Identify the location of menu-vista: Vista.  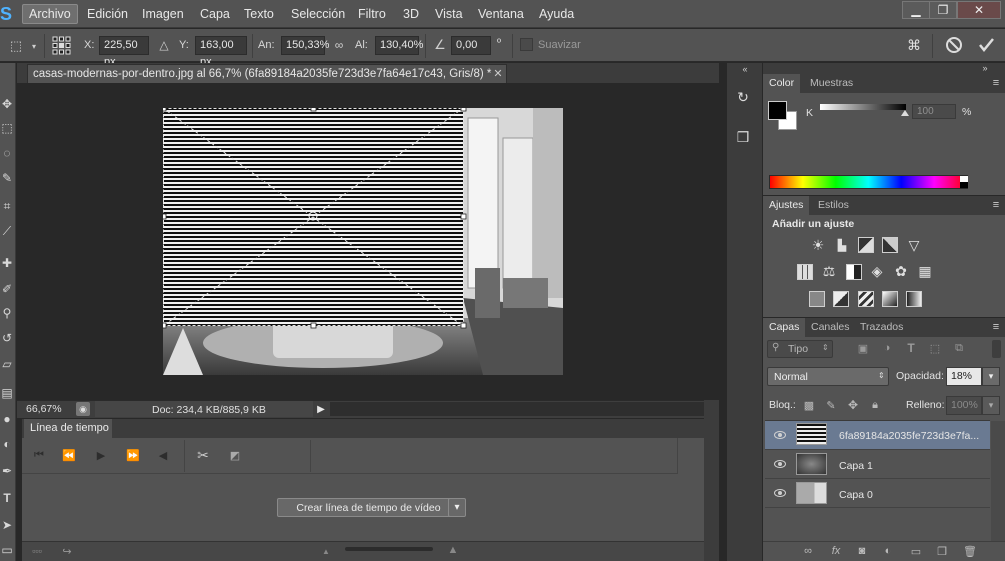
(449, 14).